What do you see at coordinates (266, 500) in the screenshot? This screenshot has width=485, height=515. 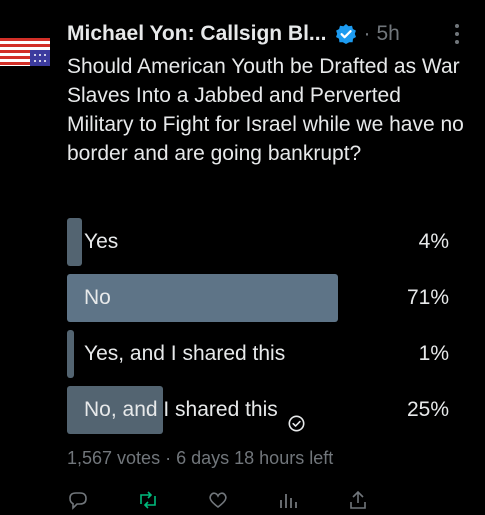 I see `action-bar` at bounding box center [266, 500].